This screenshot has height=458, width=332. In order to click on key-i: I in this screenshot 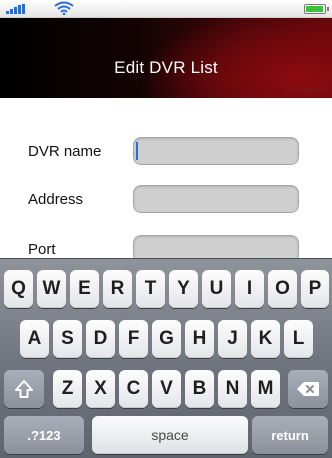, I will do `click(249, 289)`.